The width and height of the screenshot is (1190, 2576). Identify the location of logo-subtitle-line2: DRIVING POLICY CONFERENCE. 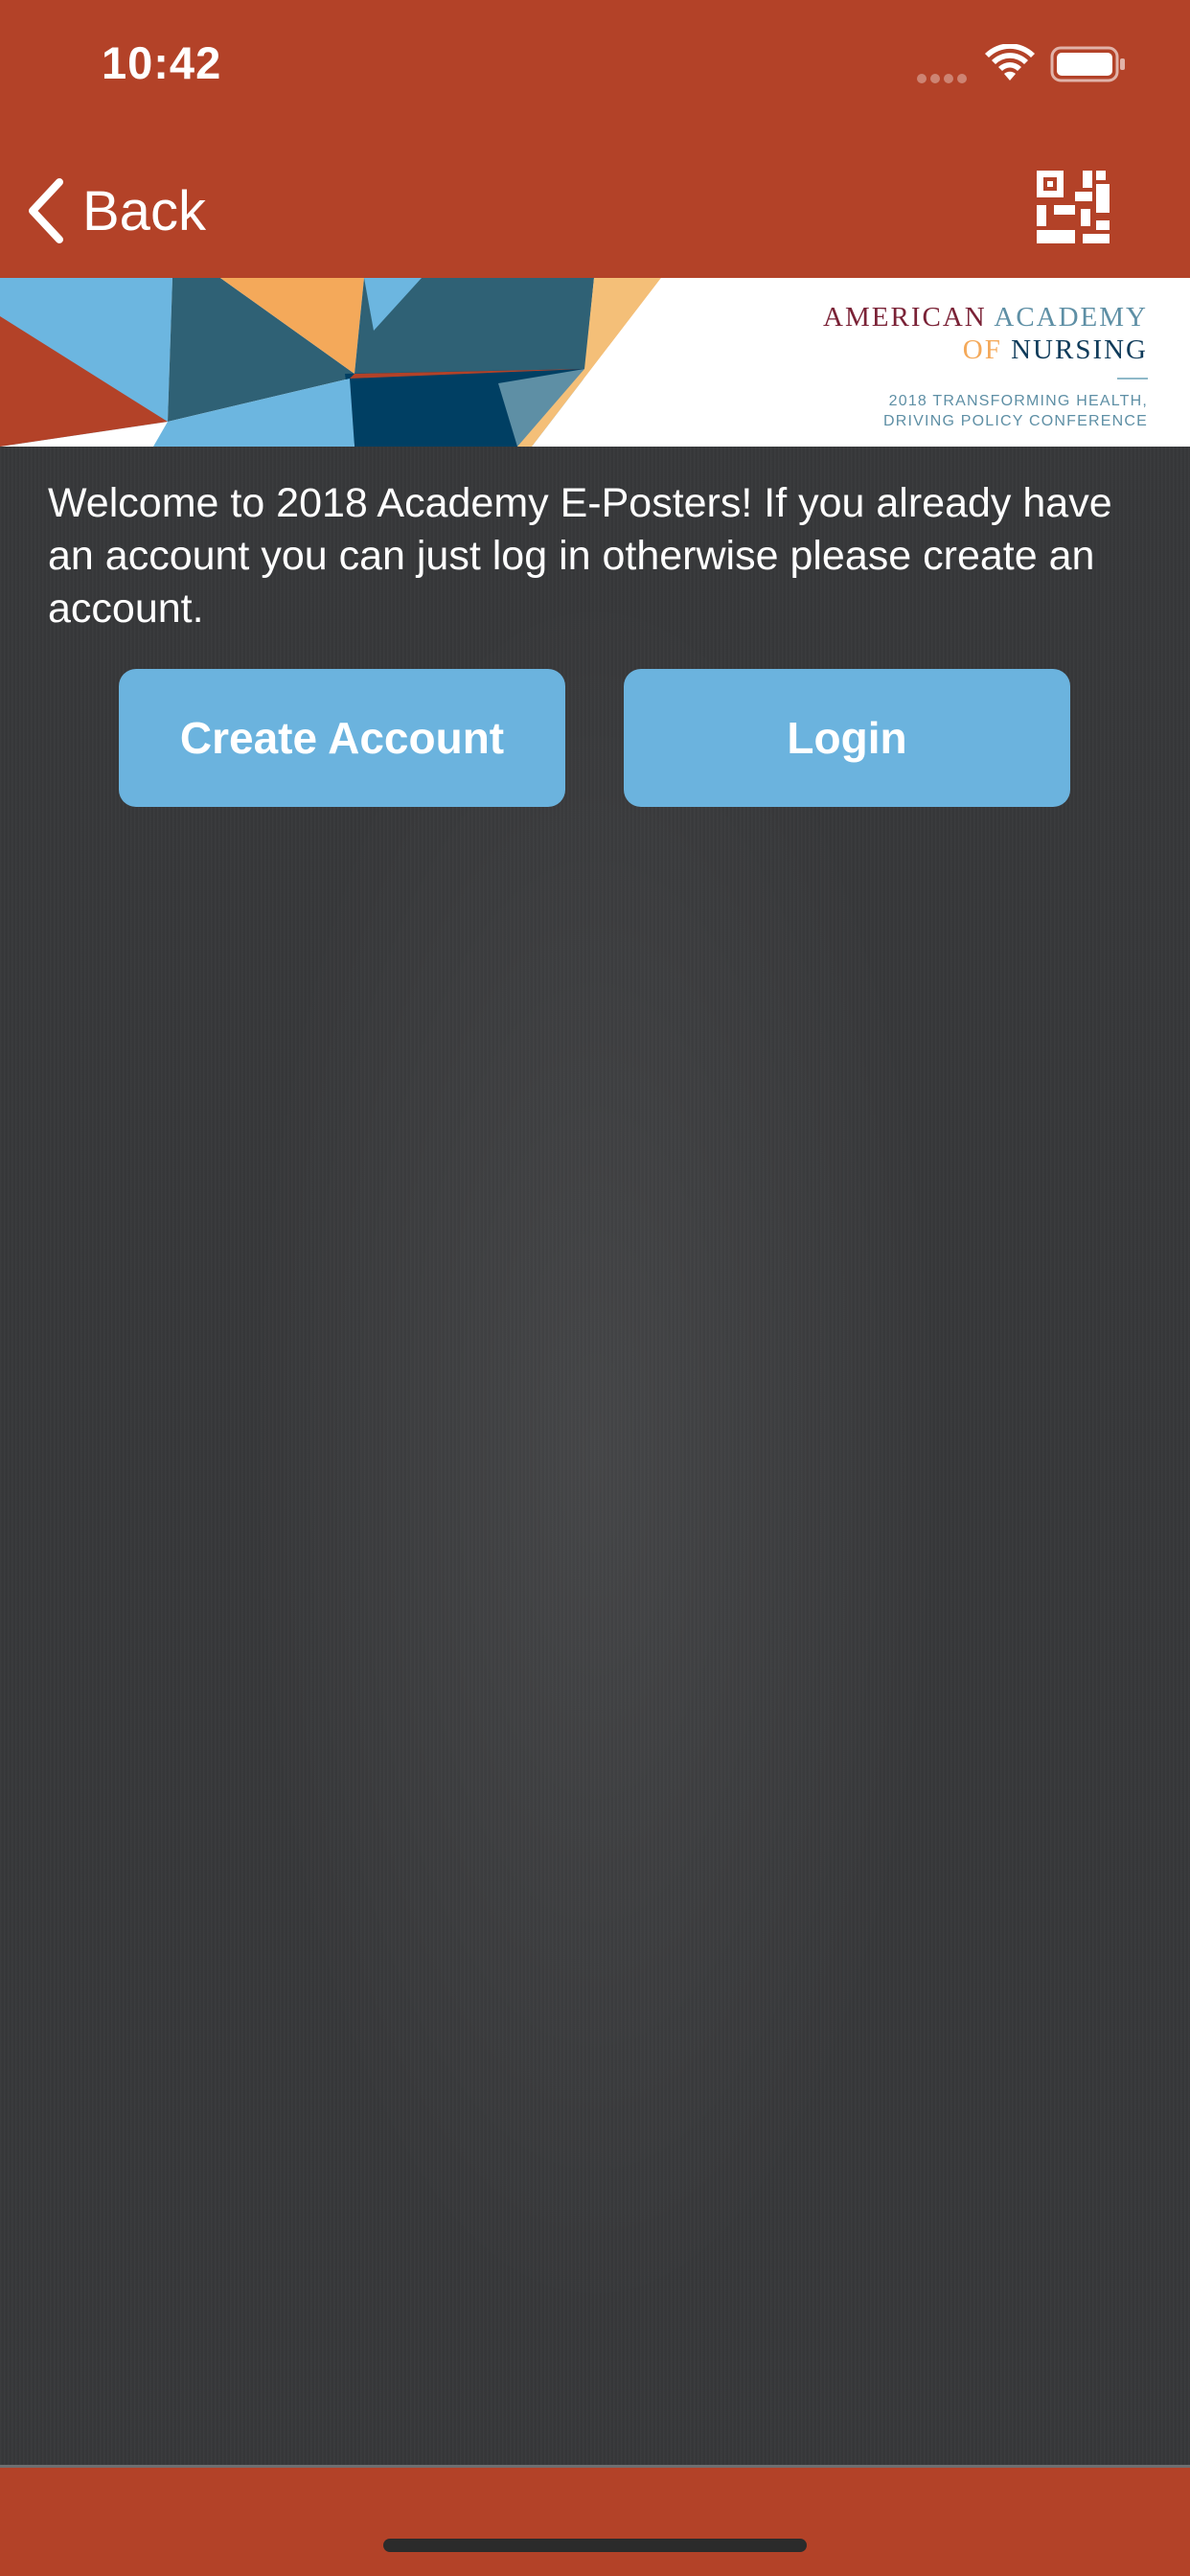
(1015, 421).